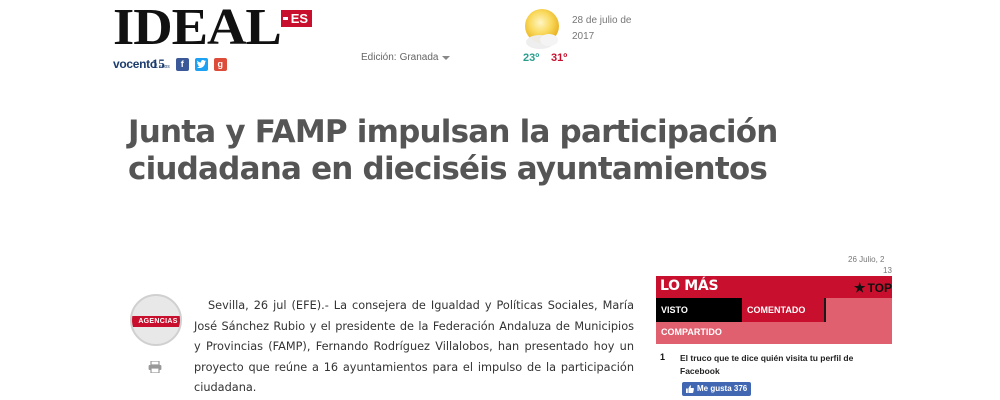 The image size is (1000, 400). What do you see at coordinates (602, 28) in the screenshot?
I see `current-date: 28 de julio de 2017` at bounding box center [602, 28].